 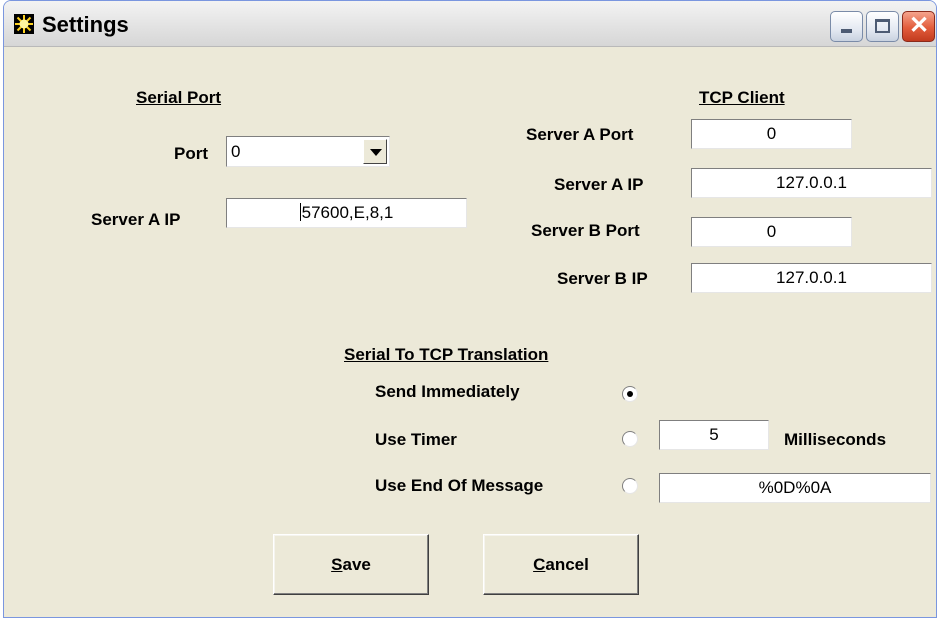 I want to click on port-combobox: 0, so click(x=308, y=151).